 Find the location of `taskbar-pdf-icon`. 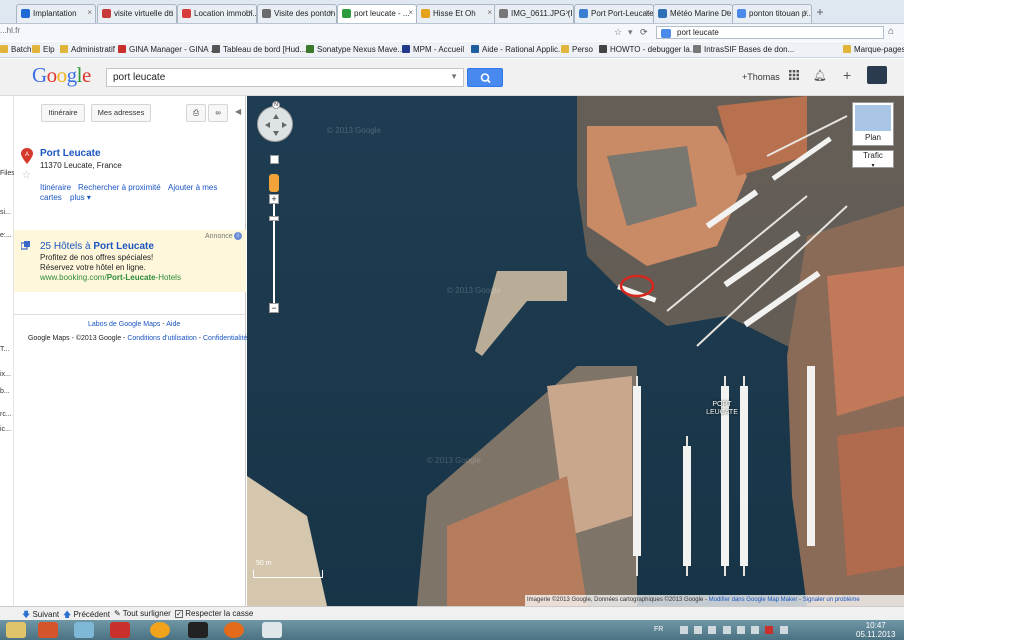

taskbar-pdf-icon is located at coordinates (120, 630).